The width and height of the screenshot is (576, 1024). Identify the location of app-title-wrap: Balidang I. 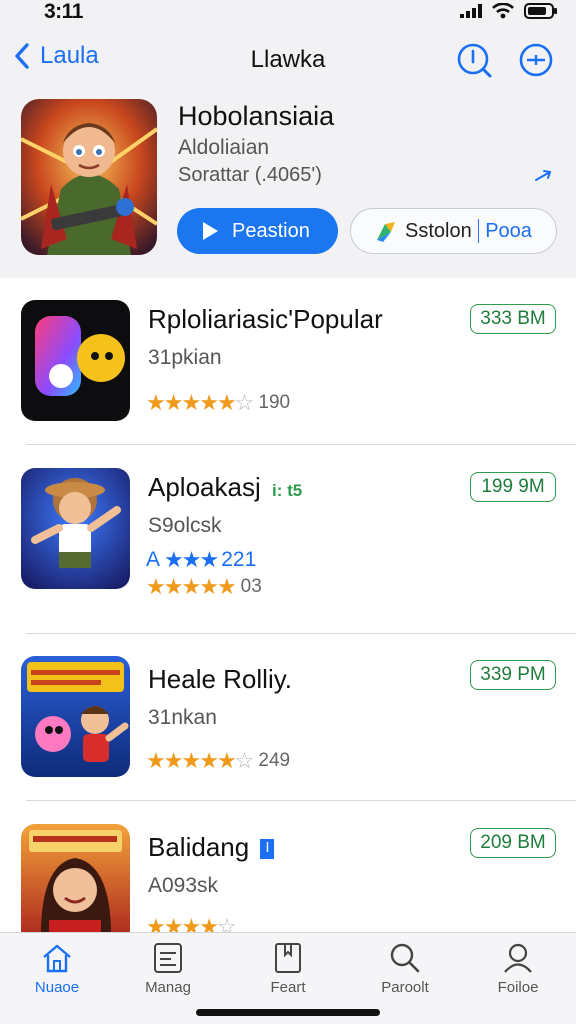
(211, 847).